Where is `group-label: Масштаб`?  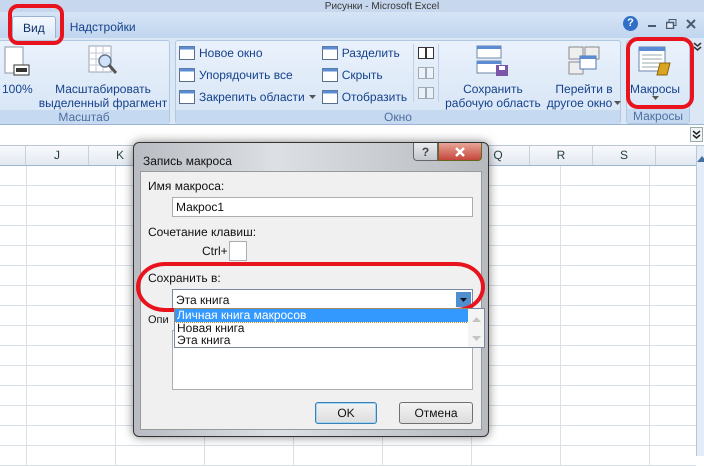
group-label: Масштаб is located at coordinates (84, 117).